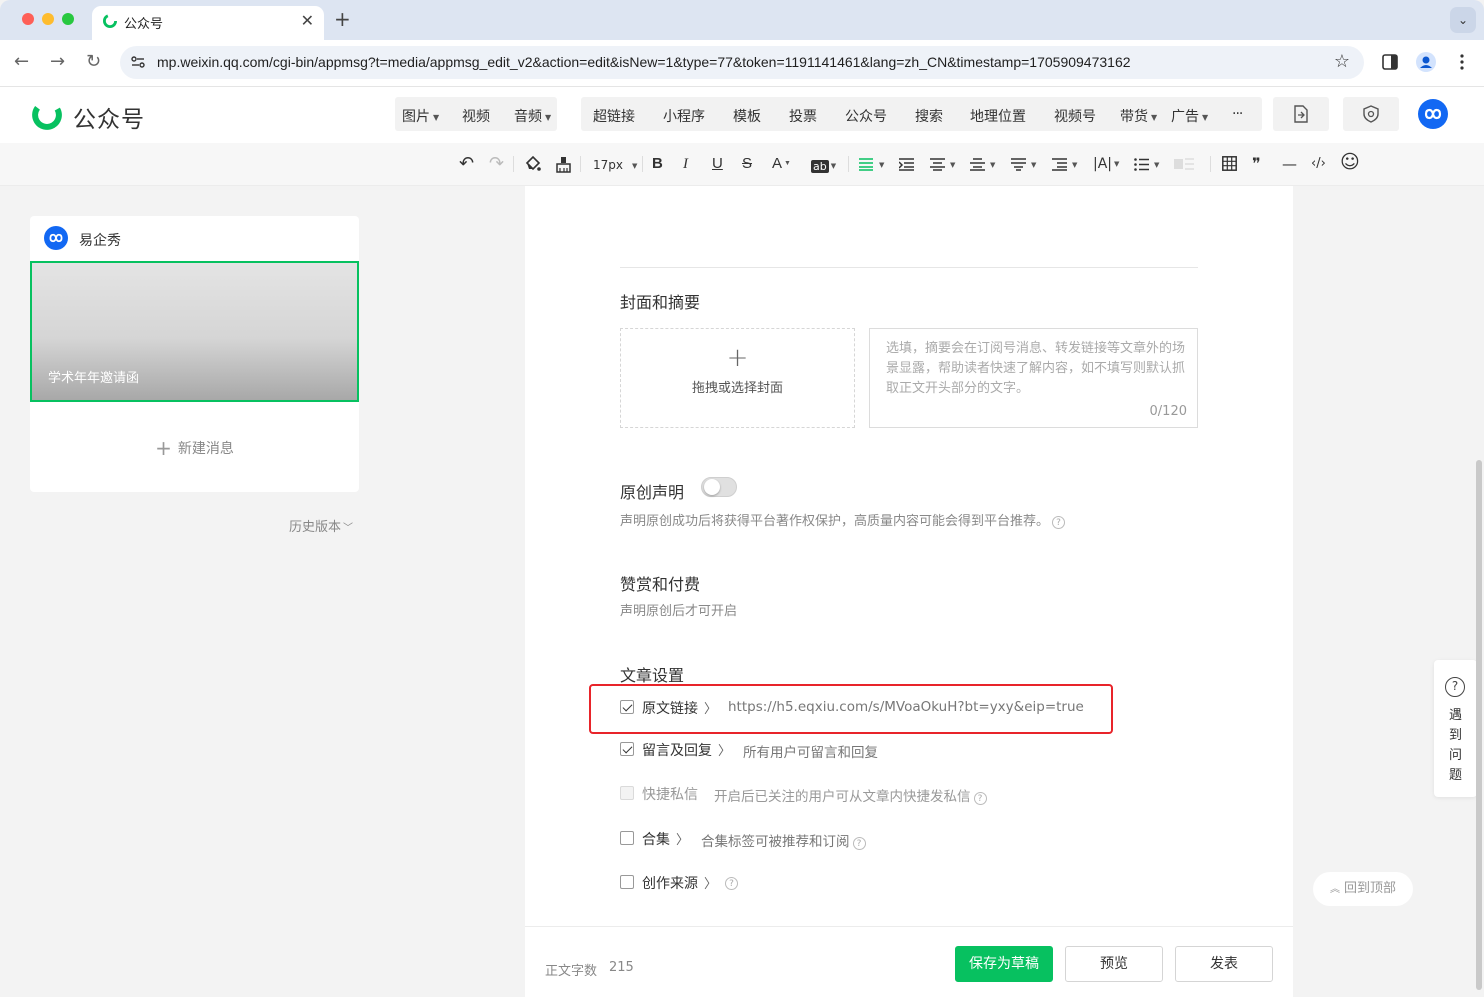  What do you see at coordinates (685, 164) in the screenshot?
I see `italic-button: I` at bounding box center [685, 164].